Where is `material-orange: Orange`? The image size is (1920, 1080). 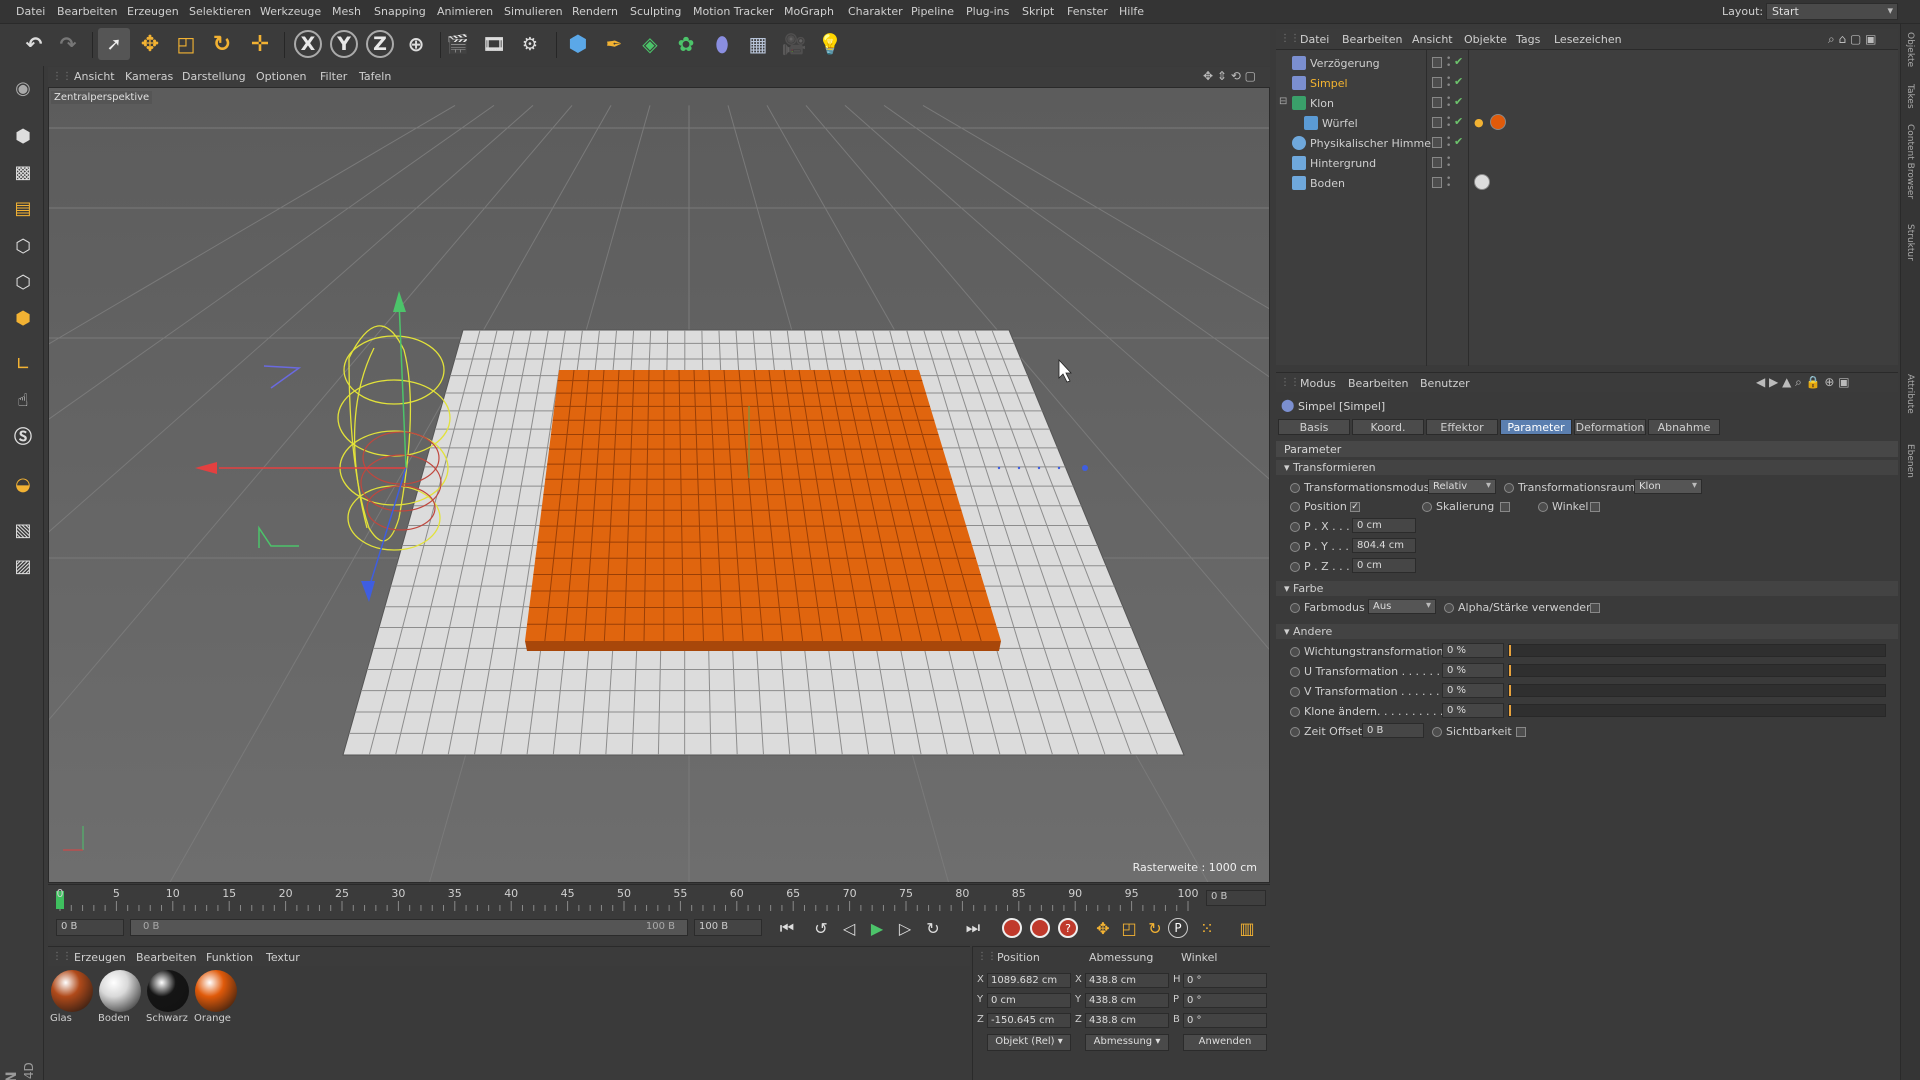 material-orange: Orange is located at coordinates (216, 1000).